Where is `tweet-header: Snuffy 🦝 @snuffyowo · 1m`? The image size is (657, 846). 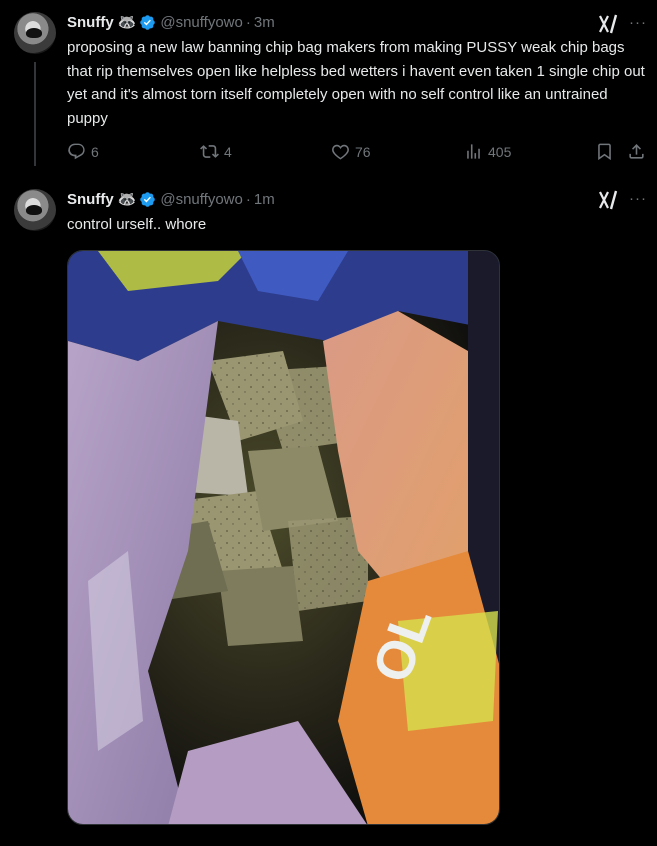
tweet-header: Snuffy 🦝 @snuffyowo · 1m is located at coordinates (171, 199).